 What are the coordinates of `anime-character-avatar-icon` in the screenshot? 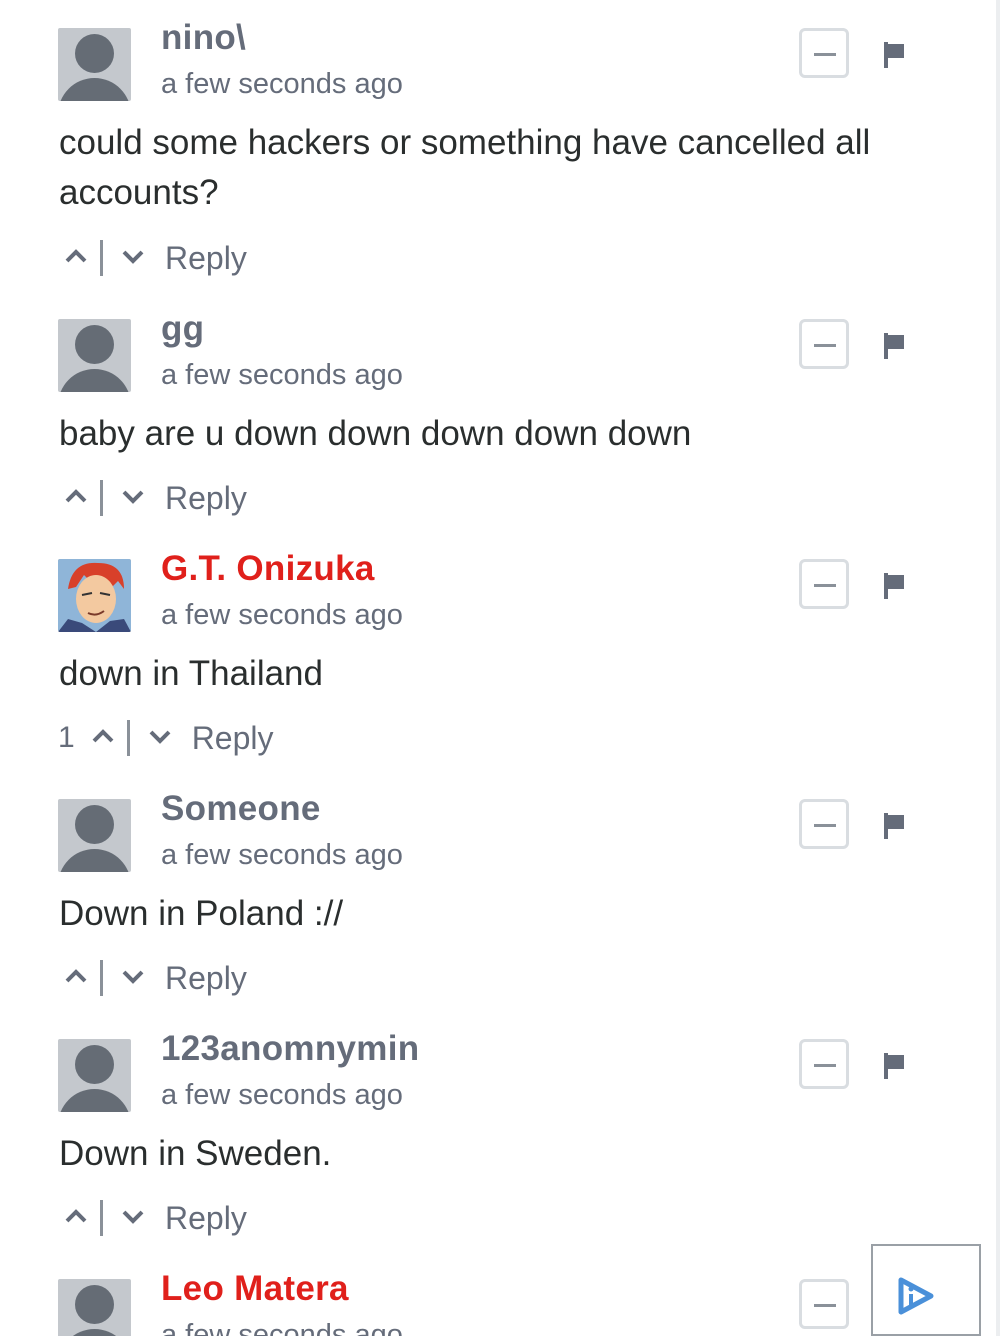 It's located at (94, 595).